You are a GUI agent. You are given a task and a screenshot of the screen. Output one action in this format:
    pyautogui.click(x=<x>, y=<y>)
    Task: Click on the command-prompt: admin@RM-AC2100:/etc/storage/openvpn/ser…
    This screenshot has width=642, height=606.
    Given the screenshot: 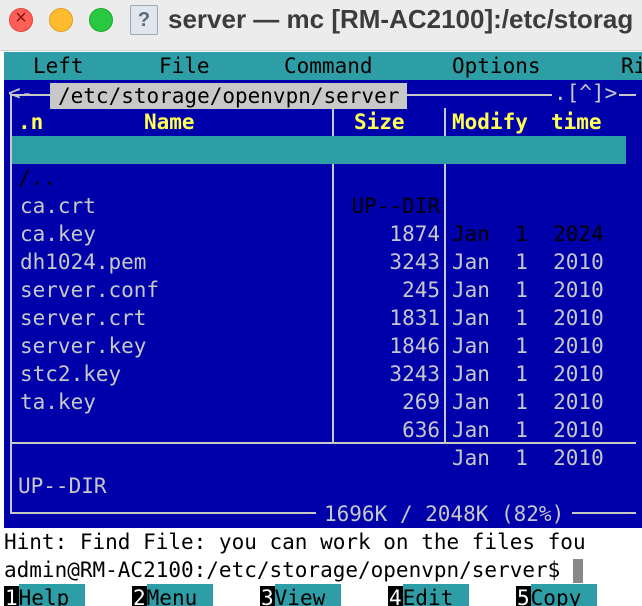 What is the action you would take?
    pyautogui.click(x=323, y=570)
    